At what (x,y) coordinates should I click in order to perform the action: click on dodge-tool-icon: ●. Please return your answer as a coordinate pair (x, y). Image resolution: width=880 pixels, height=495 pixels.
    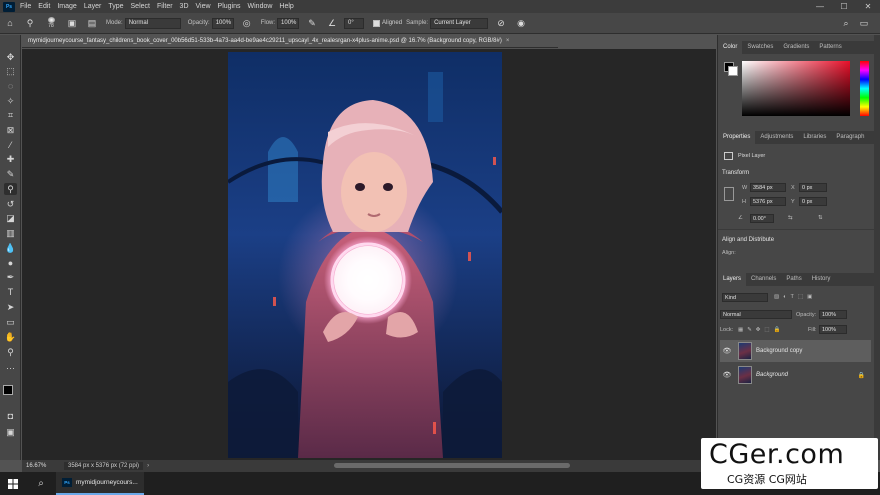
    Looking at the image, I should click on (10, 263).